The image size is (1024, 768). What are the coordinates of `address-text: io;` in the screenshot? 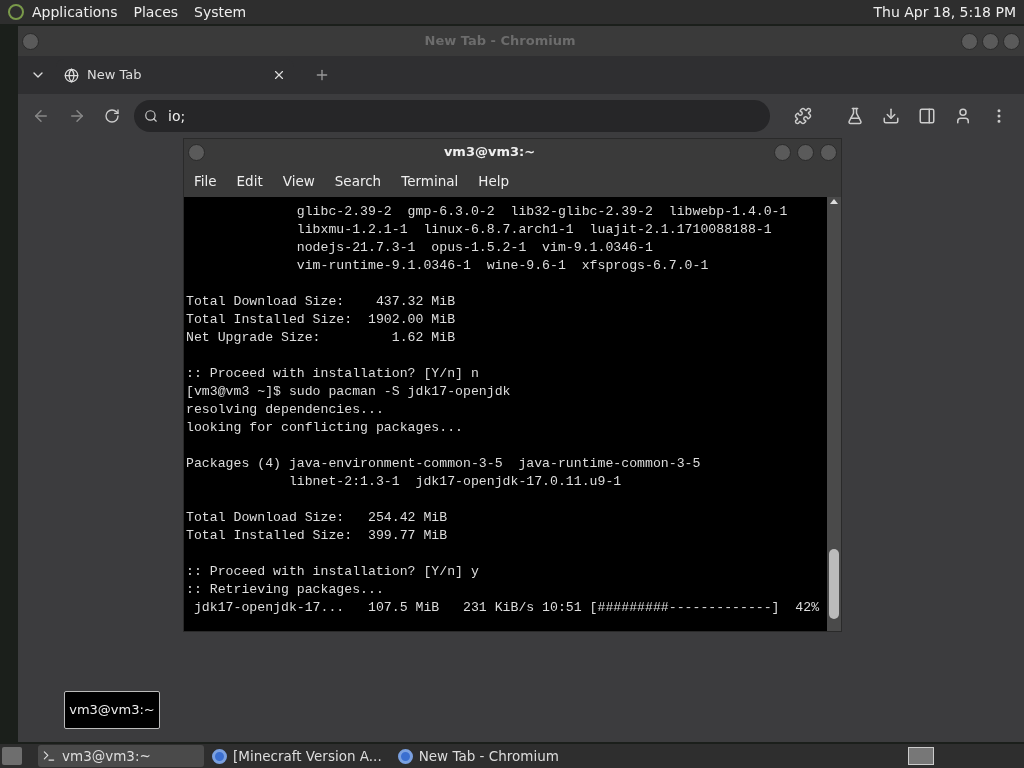 It's located at (177, 116).